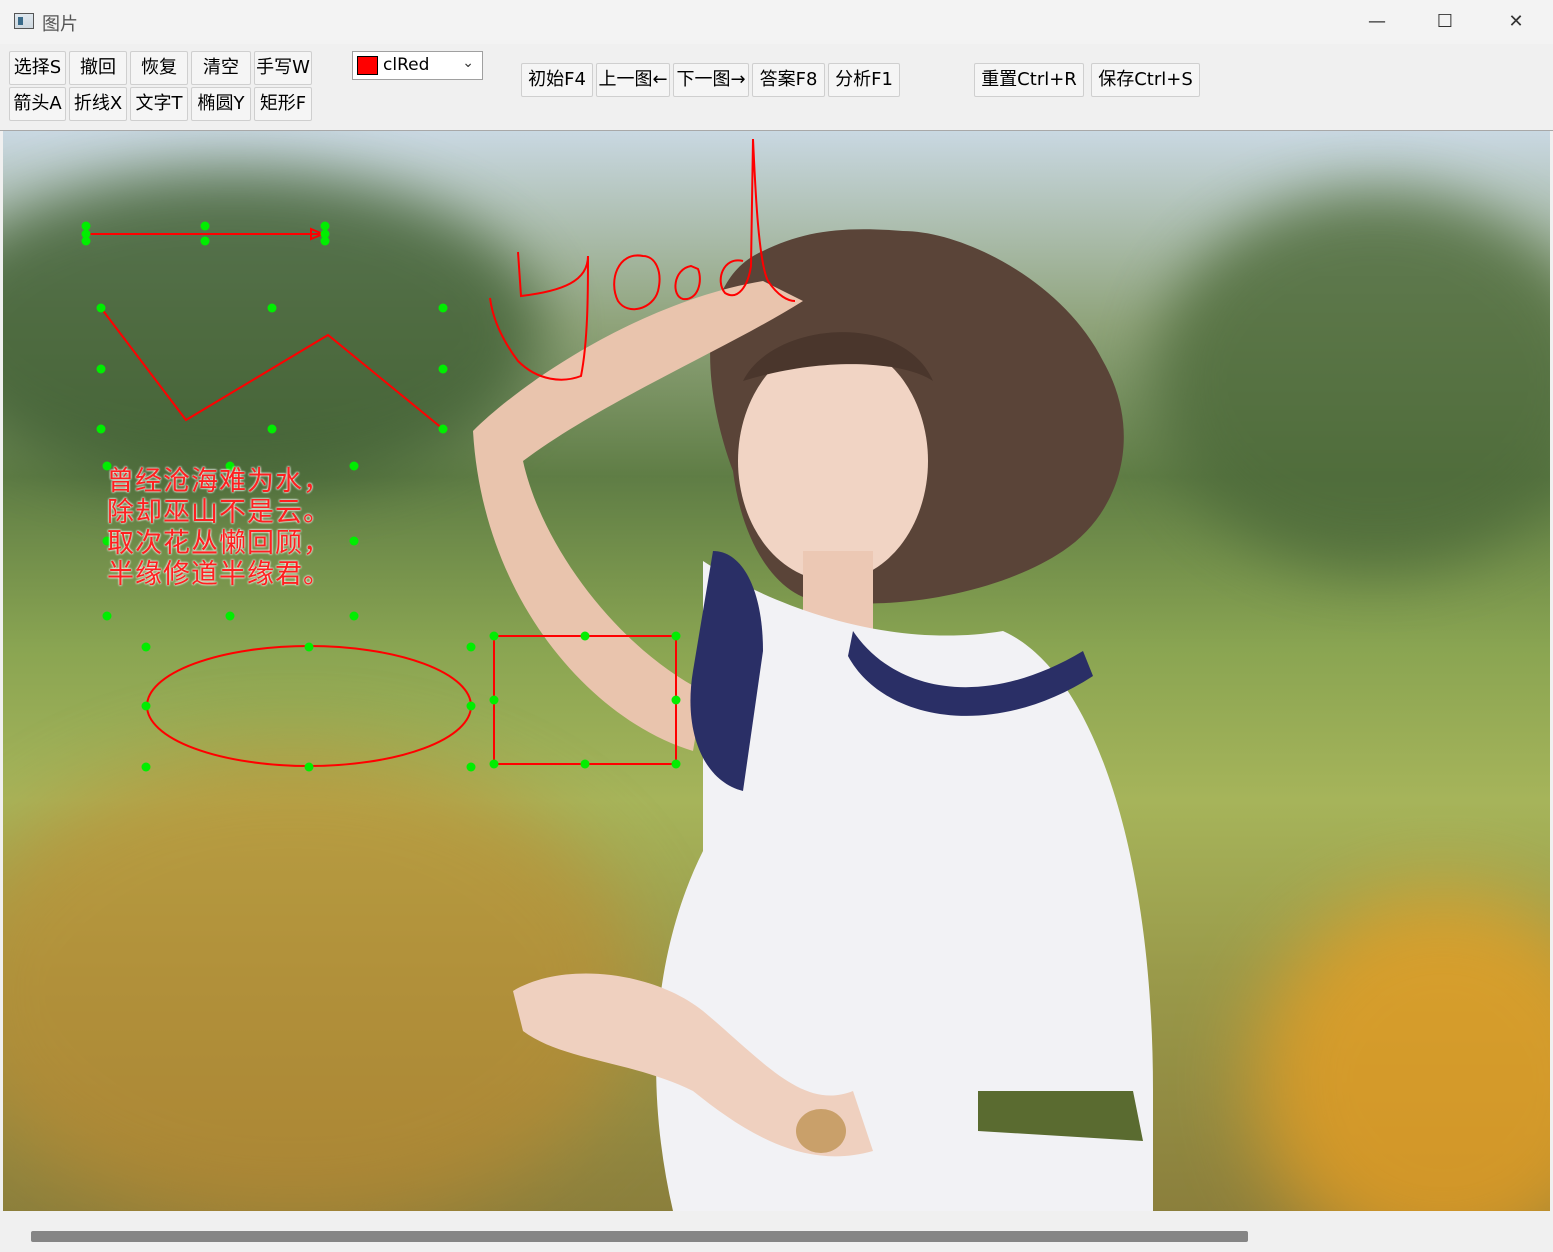  I want to click on poem-line: 半缘修道半缘君。, so click(219, 574).